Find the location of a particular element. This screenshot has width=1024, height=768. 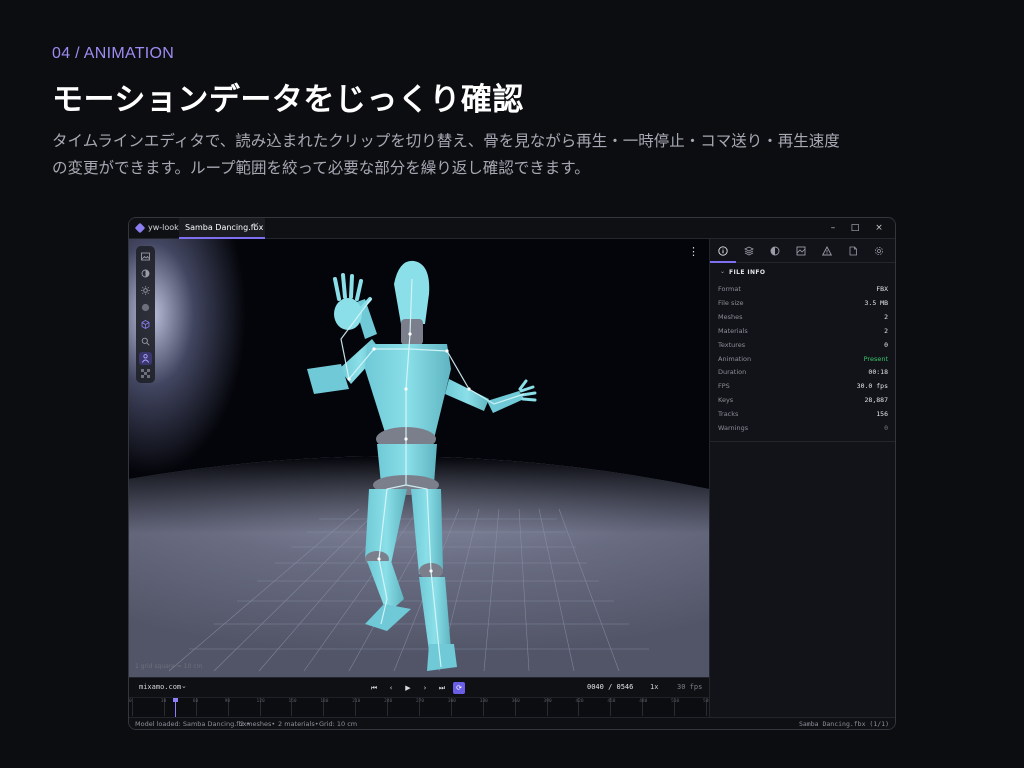

tab-file is located at coordinates (853, 251).